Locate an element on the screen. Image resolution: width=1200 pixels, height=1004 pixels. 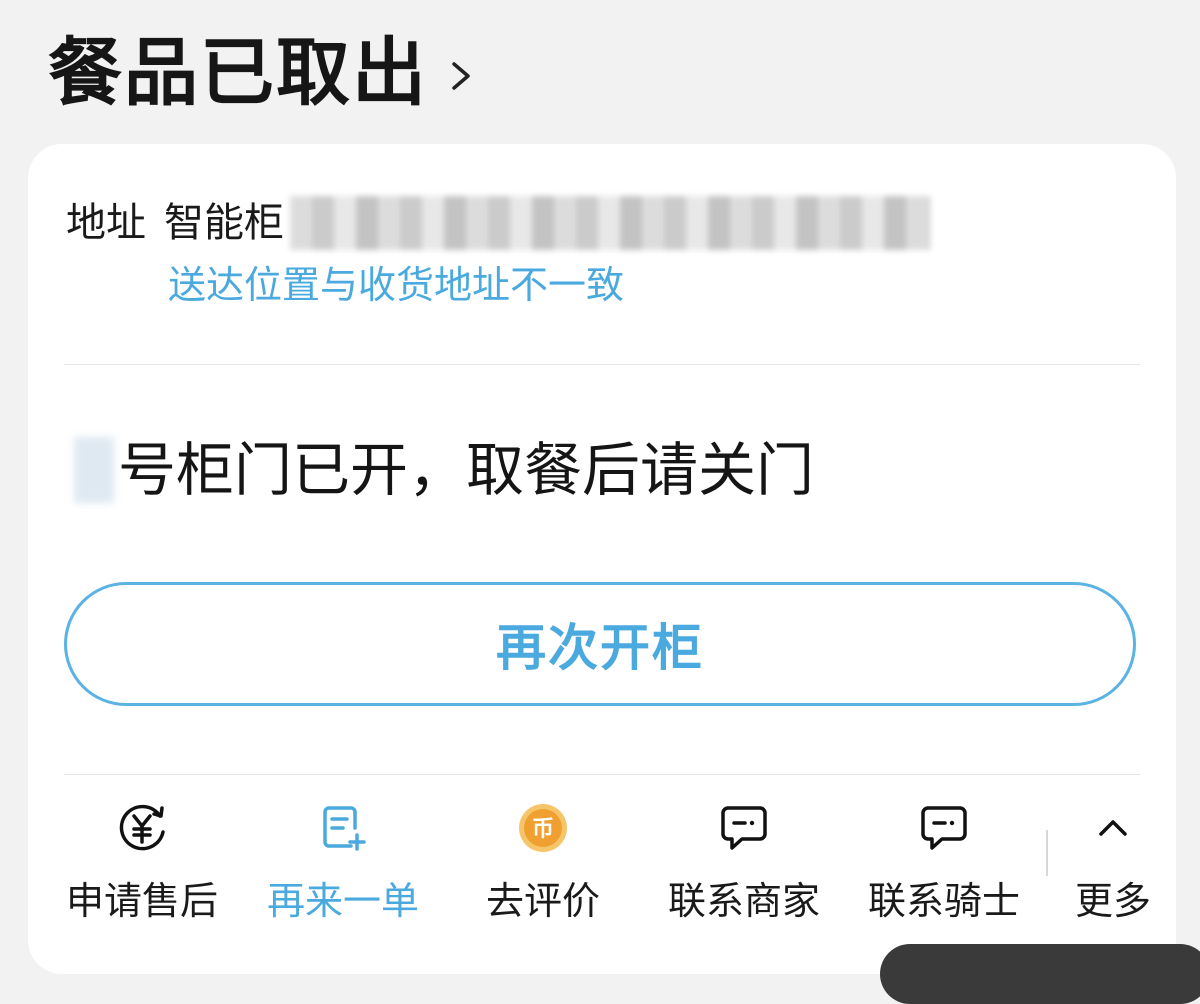
chevron-right-icon is located at coordinates (461, 76).